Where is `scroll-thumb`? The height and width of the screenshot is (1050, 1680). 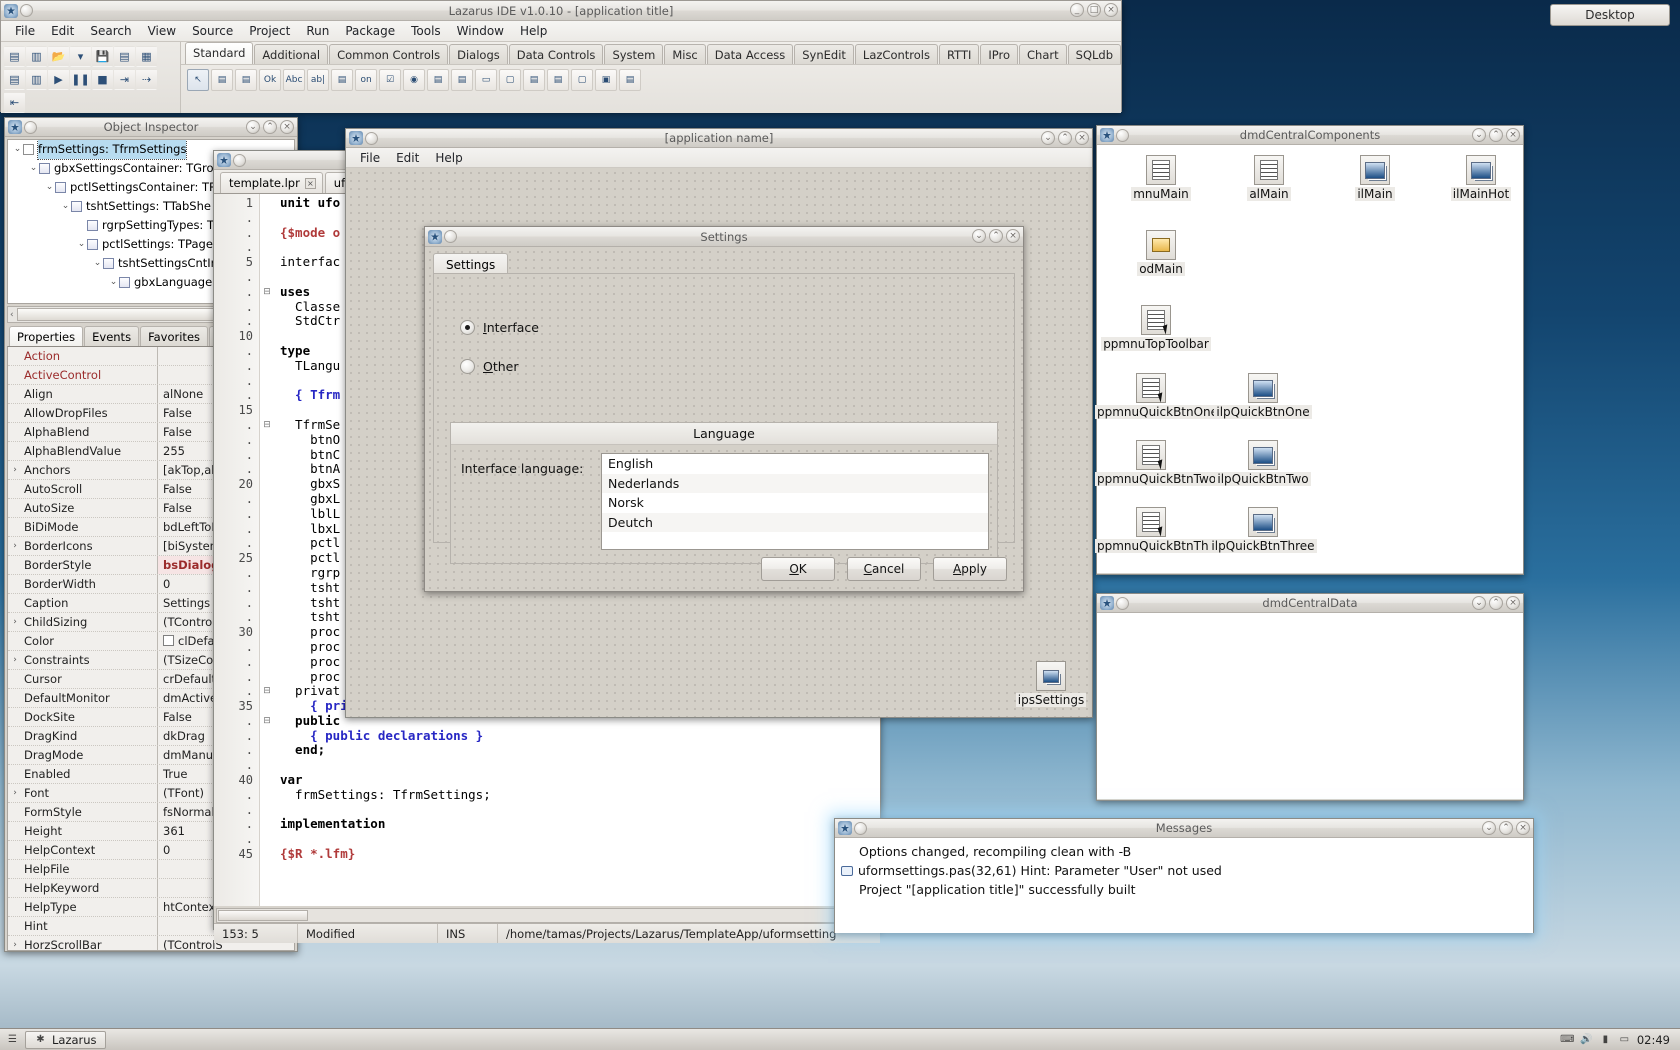 scroll-thumb is located at coordinates (263, 915).